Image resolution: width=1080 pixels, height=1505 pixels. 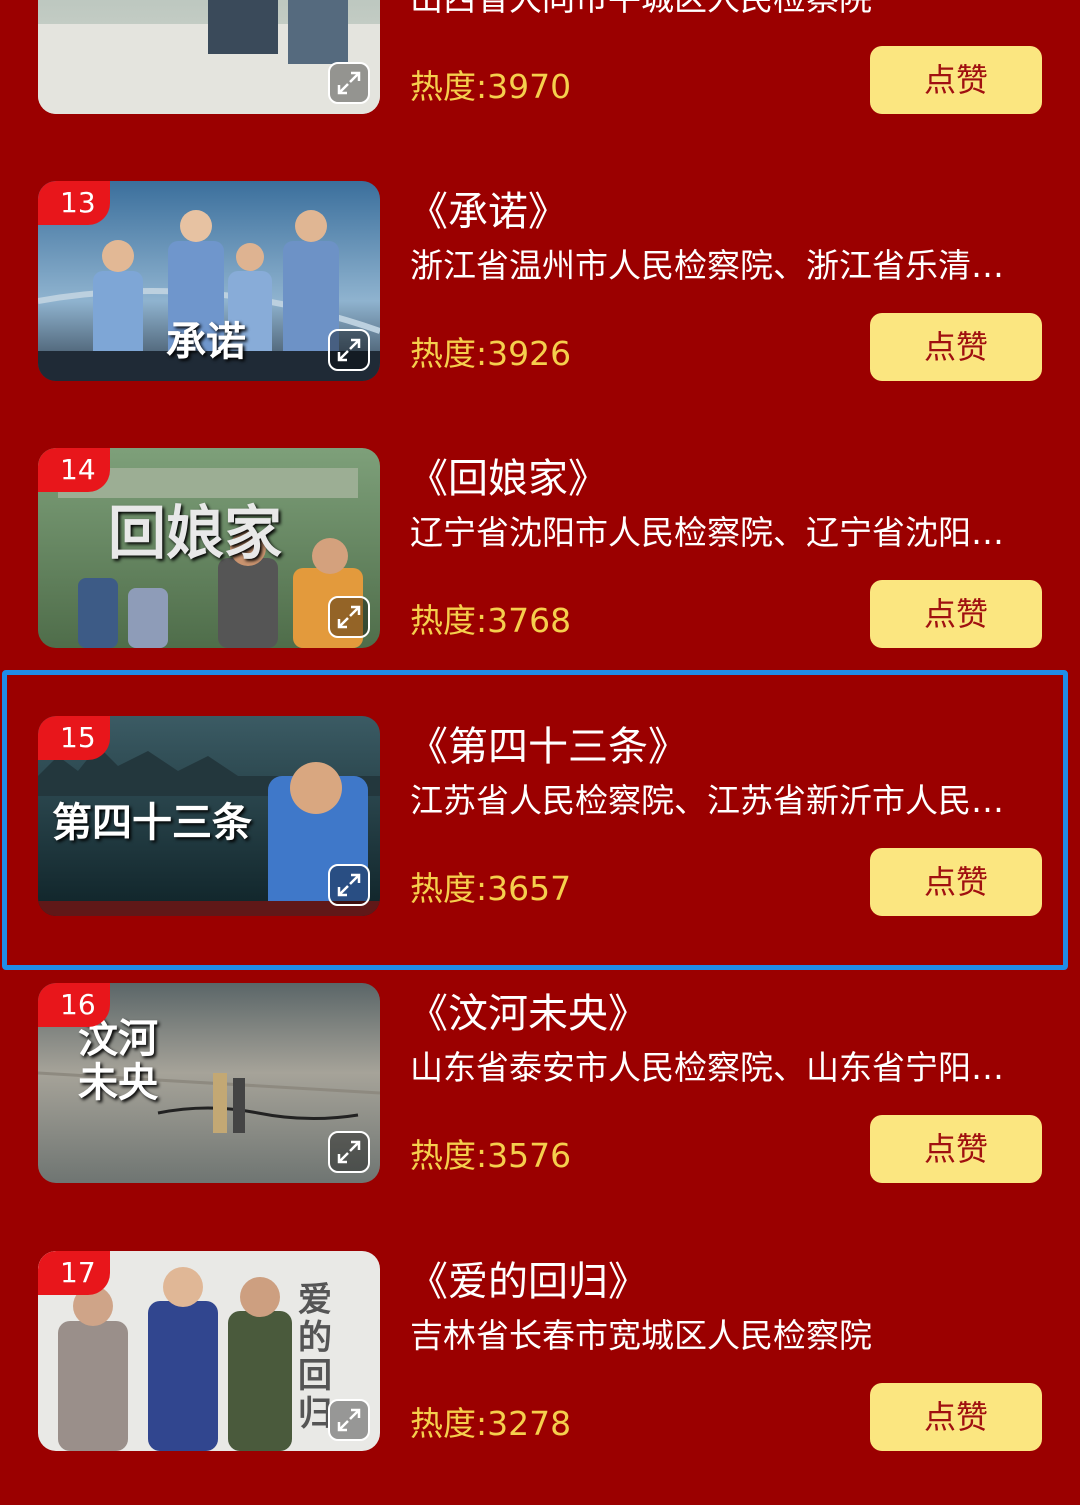 I want to click on item-heat: 热度:3768, so click(x=490, y=621).